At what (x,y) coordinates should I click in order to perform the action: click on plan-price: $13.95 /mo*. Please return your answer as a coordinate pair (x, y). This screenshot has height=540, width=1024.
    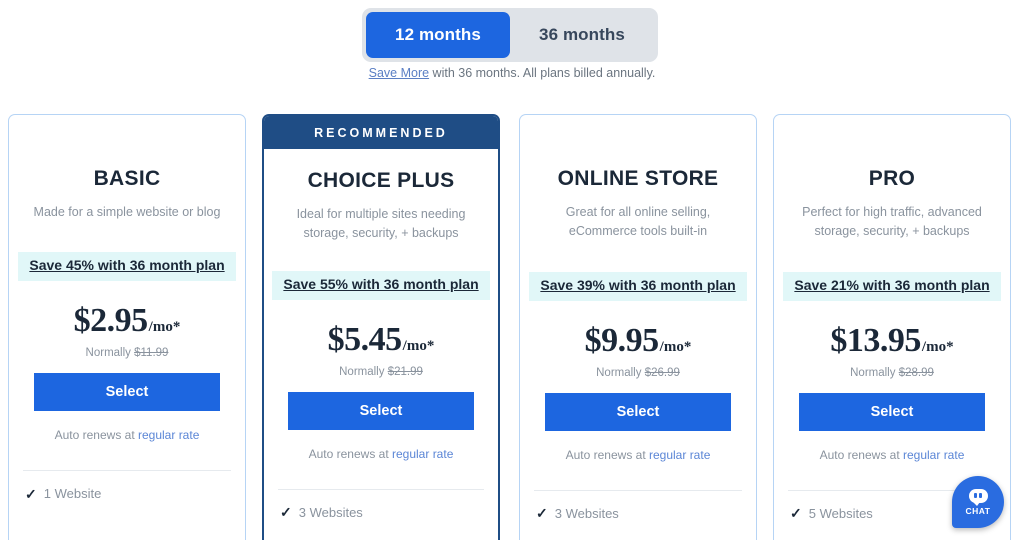
    Looking at the image, I should click on (891, 341).